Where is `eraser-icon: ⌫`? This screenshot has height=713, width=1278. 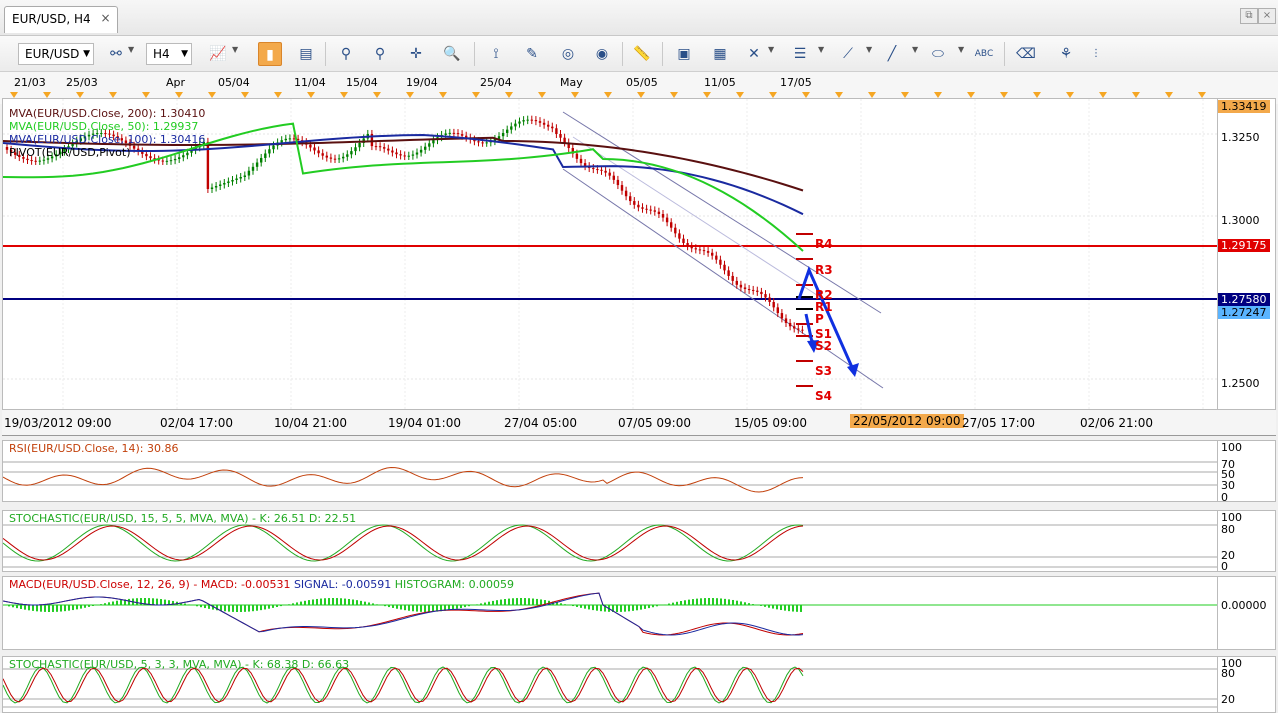
eraser-icon: ⌫ is located at coordinates (1026, 54).